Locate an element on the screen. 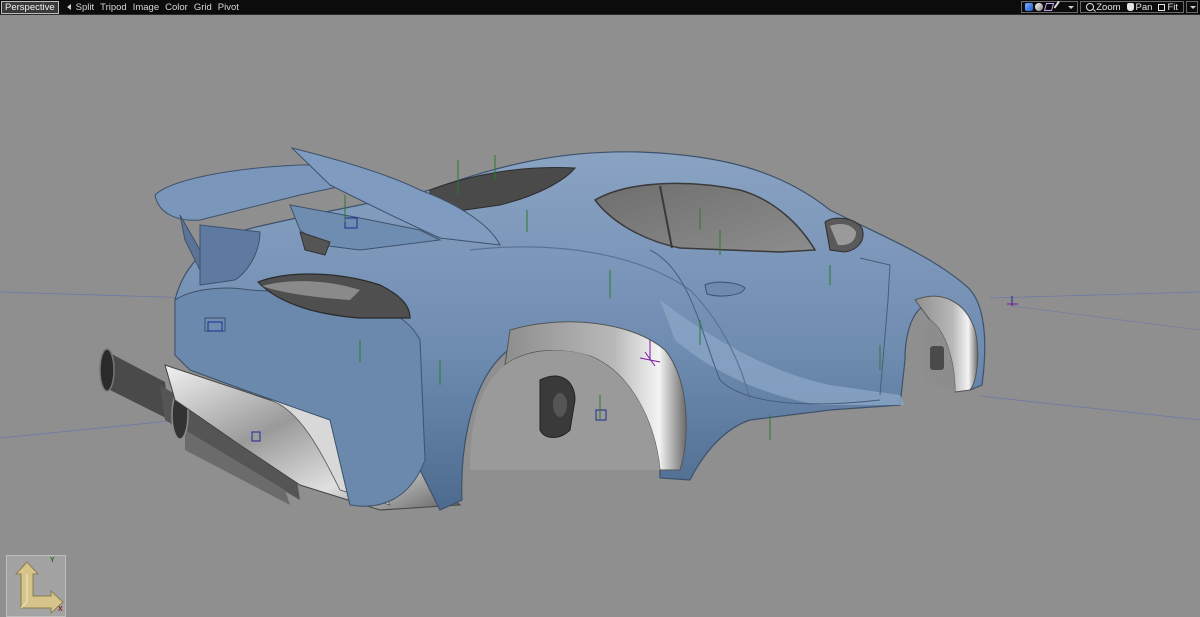 The width and height of the screenshot is (1200, 617). fit-label: Fit is located at coordinates (1172, 7).